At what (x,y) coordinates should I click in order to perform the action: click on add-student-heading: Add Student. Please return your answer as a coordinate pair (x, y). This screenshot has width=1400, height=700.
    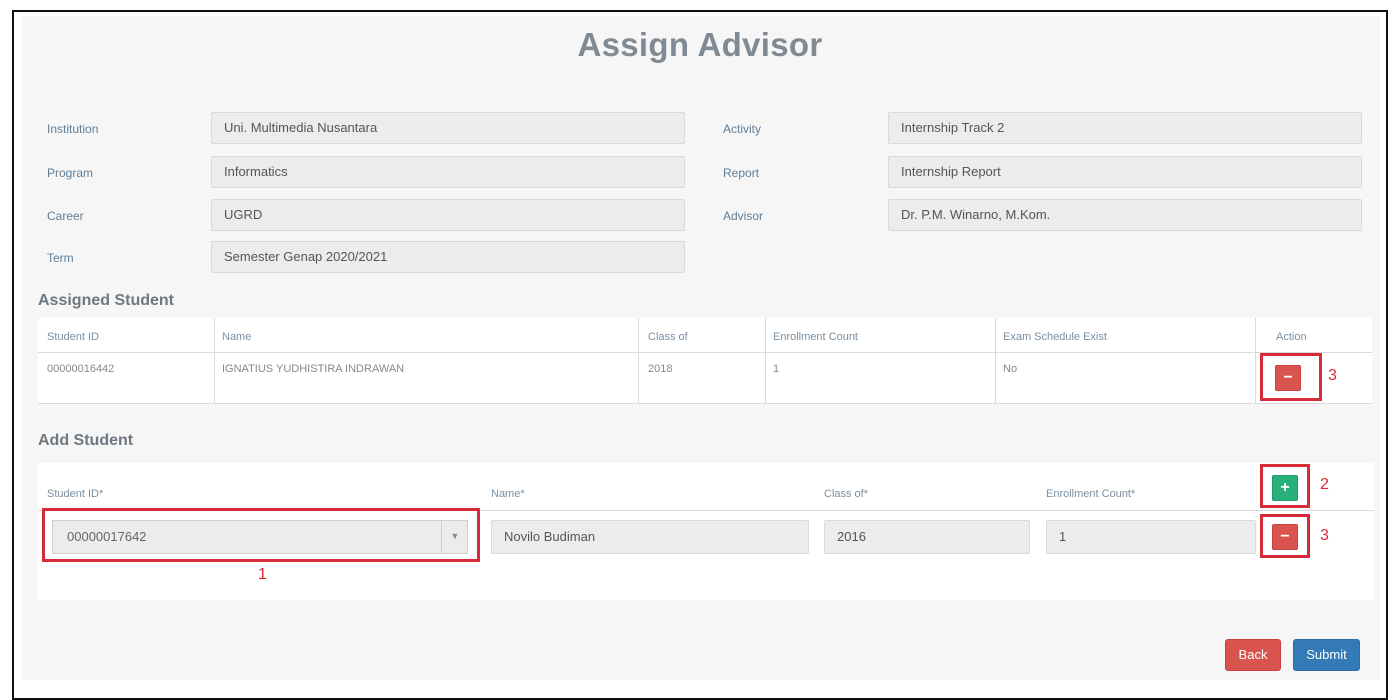
    Looking at the image, I should click on (86, 440).